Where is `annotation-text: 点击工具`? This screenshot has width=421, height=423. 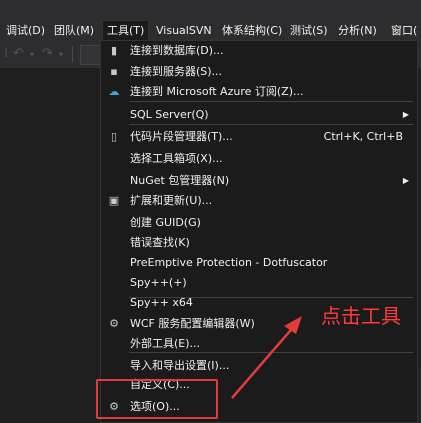 annotation-text: 点击工具 is located at coordinates (361, 316).